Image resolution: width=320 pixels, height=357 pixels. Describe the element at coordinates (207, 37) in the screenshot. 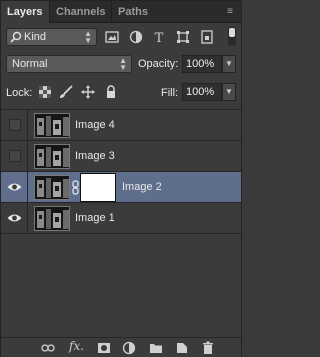

I see `smart-object-filter-icon` at that location.